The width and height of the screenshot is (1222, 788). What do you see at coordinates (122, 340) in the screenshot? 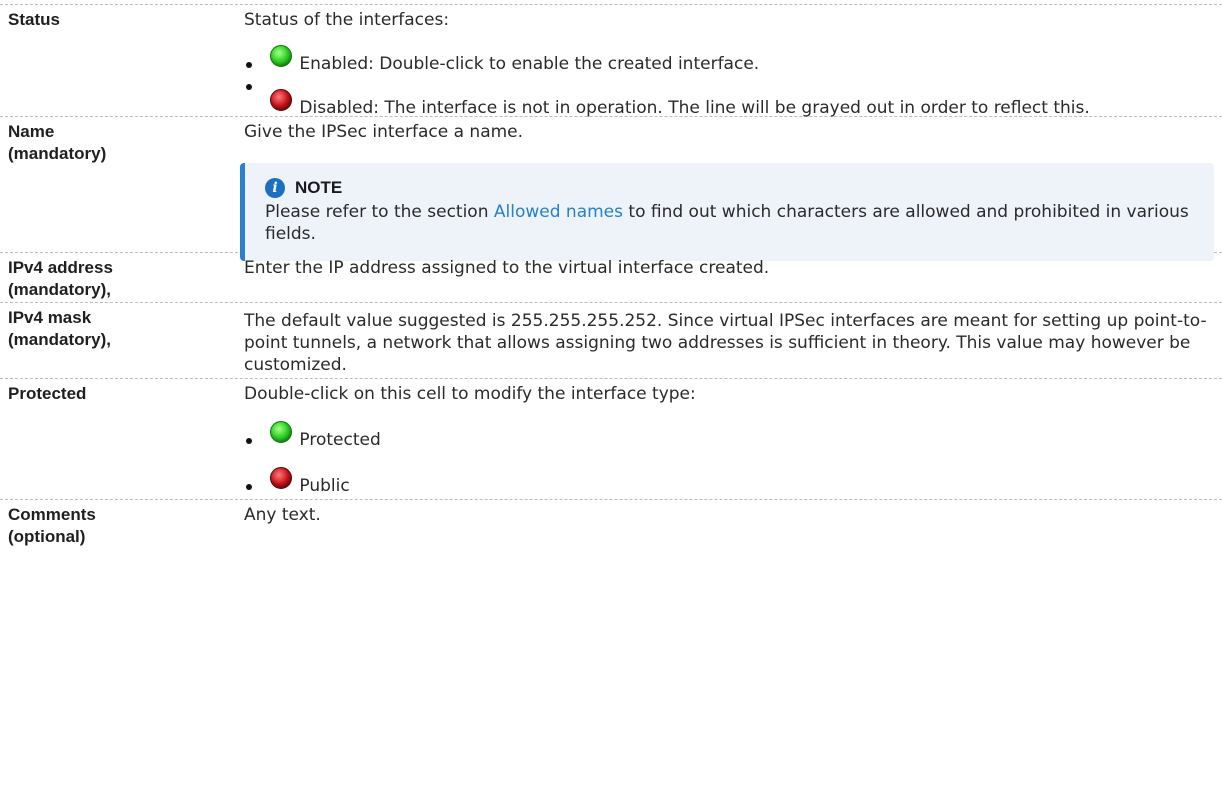
I see `row-label: IPv4 mask (mandatory),` at bounding box center [122, 340].